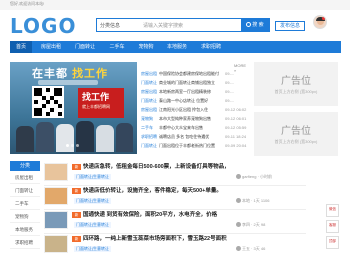 The image size is (350, 263). What do you see at coordinates (332, 226) in the screenshot?
I see `float-service-button: 客服` at bounding box center [332, 226].